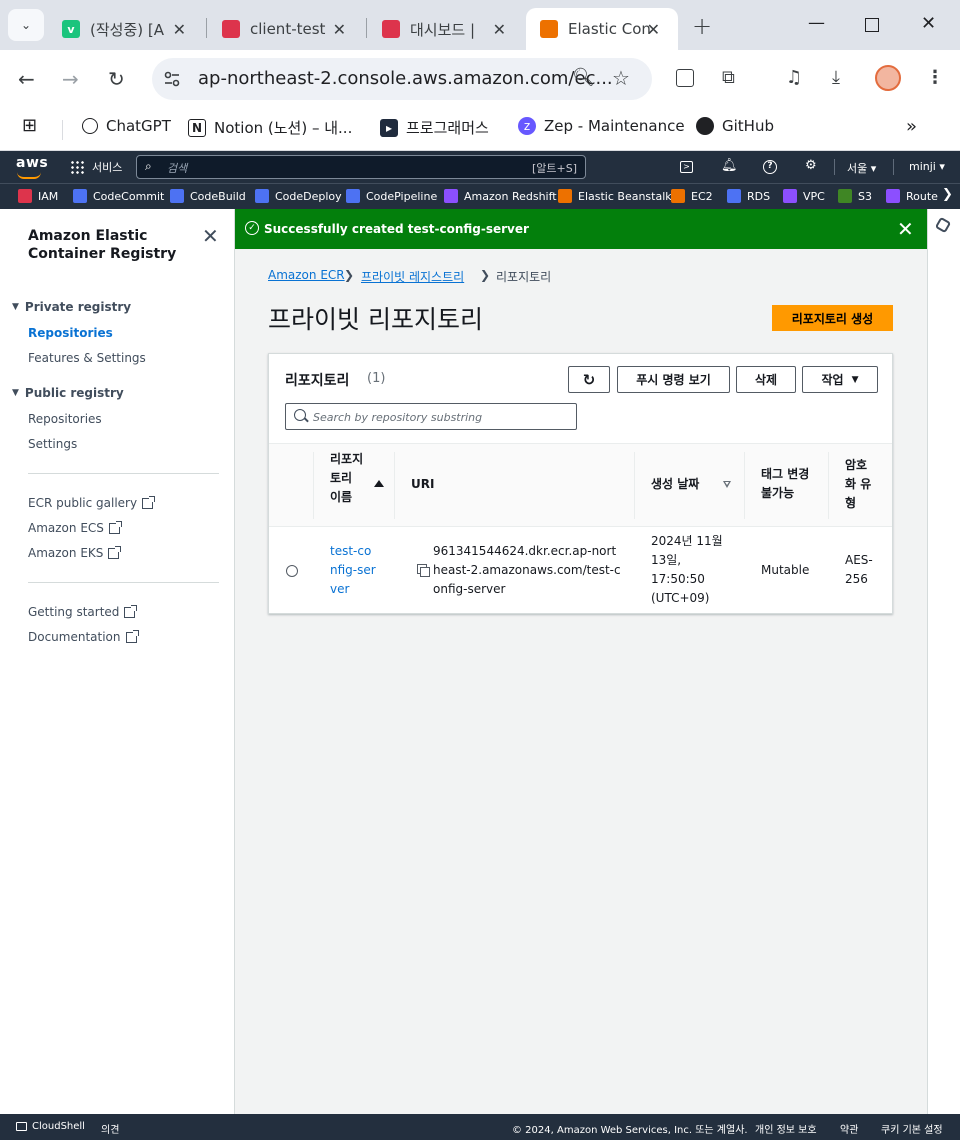  What do you see at coordinates (836, 77) in the screenshot?
I see `download-icon: ⤓` at bounding box center [836, 77].